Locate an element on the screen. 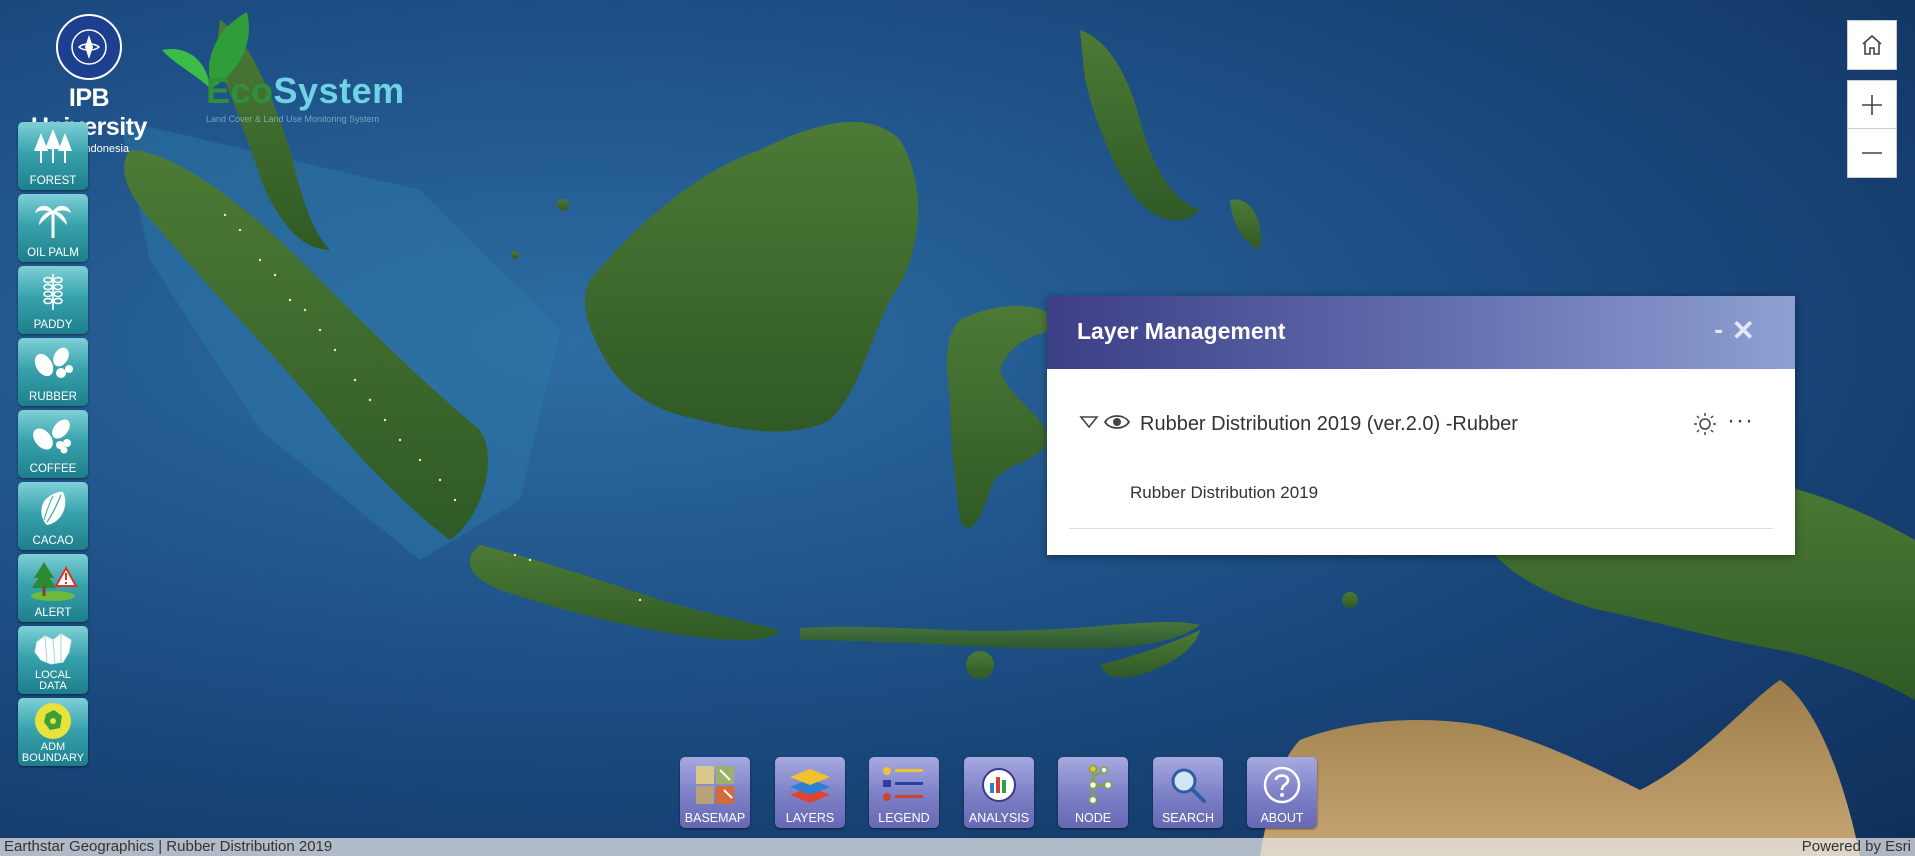 This screenshot has width=1915, height=856. sidebar-item-label: ALERT is located at coordinates (53, 613).